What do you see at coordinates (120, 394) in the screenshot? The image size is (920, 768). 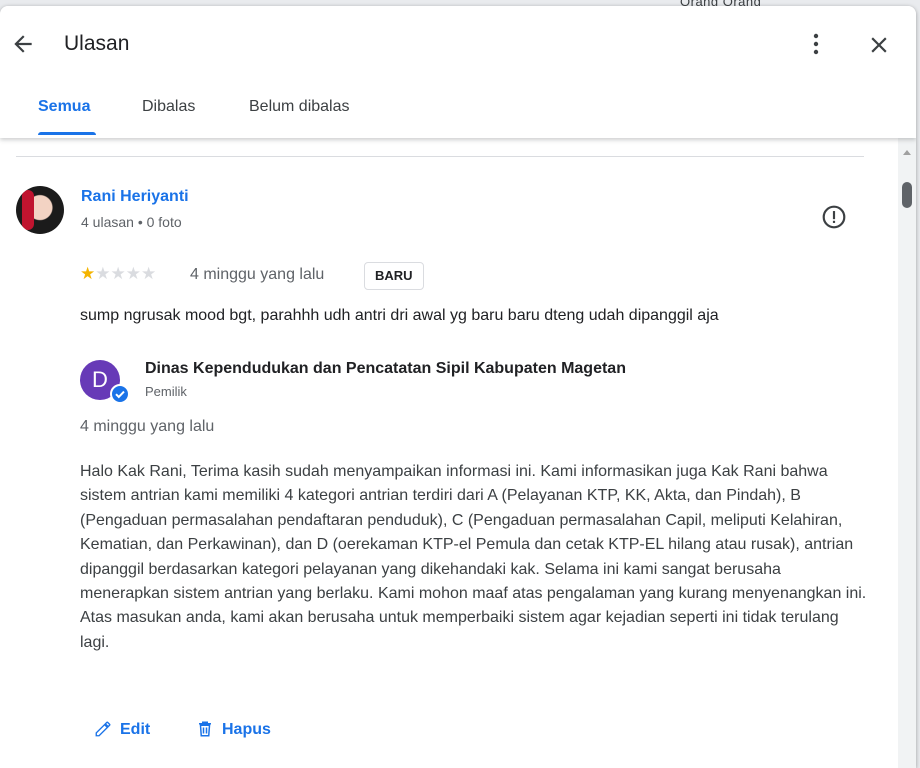 I see `verified-icon` at bounding box center [120, 394].